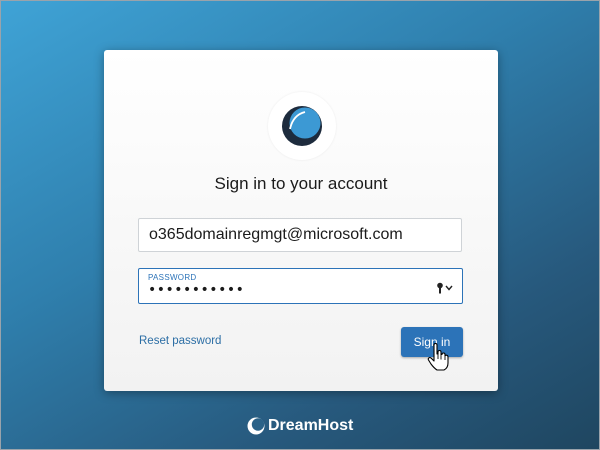 The image size is (600, 450). I want to click on reset-password-link: Reset password, so click(180, 341).